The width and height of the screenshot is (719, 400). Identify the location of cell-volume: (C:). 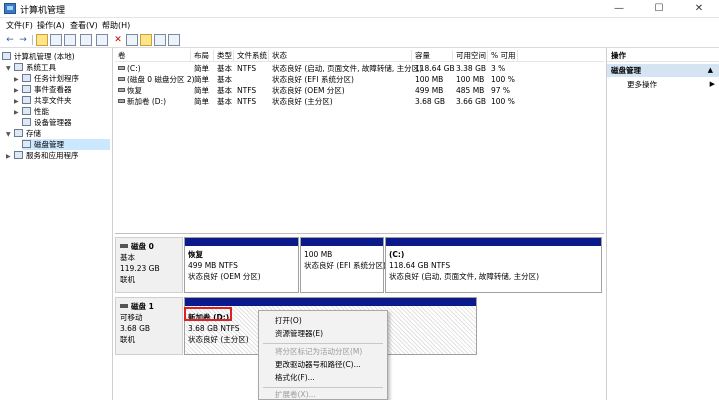
(128, 68).